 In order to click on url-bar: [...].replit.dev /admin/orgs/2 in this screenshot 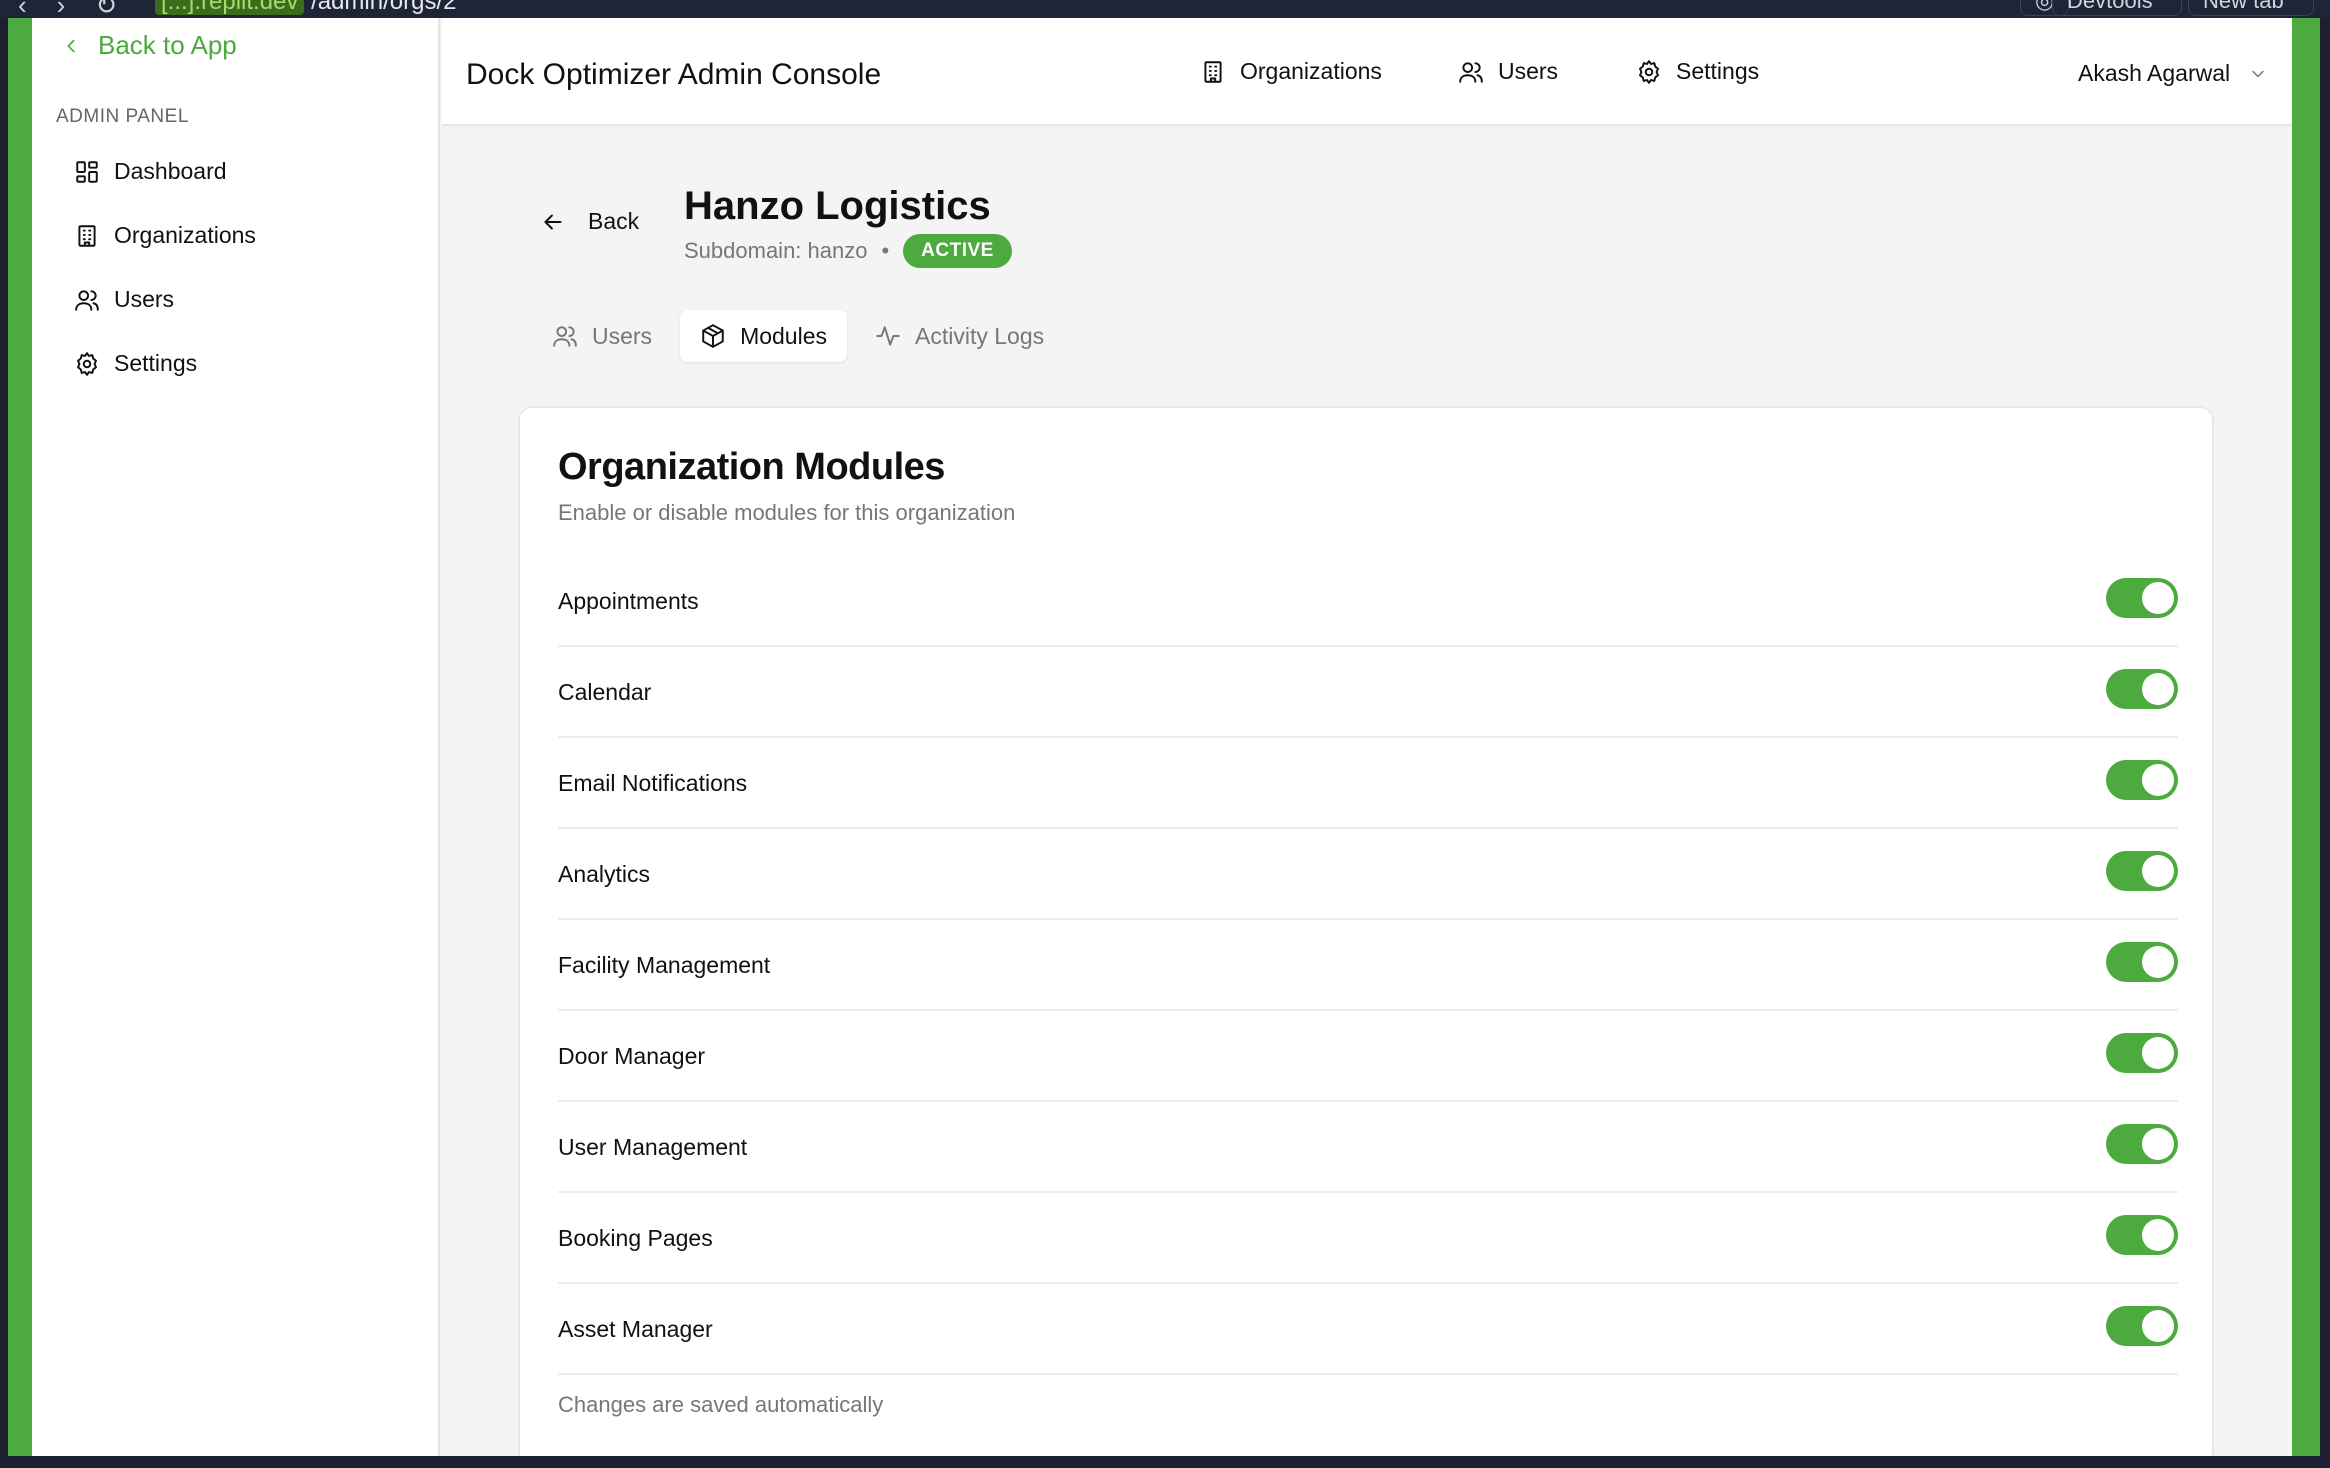, I will do `click(305, 8)`.